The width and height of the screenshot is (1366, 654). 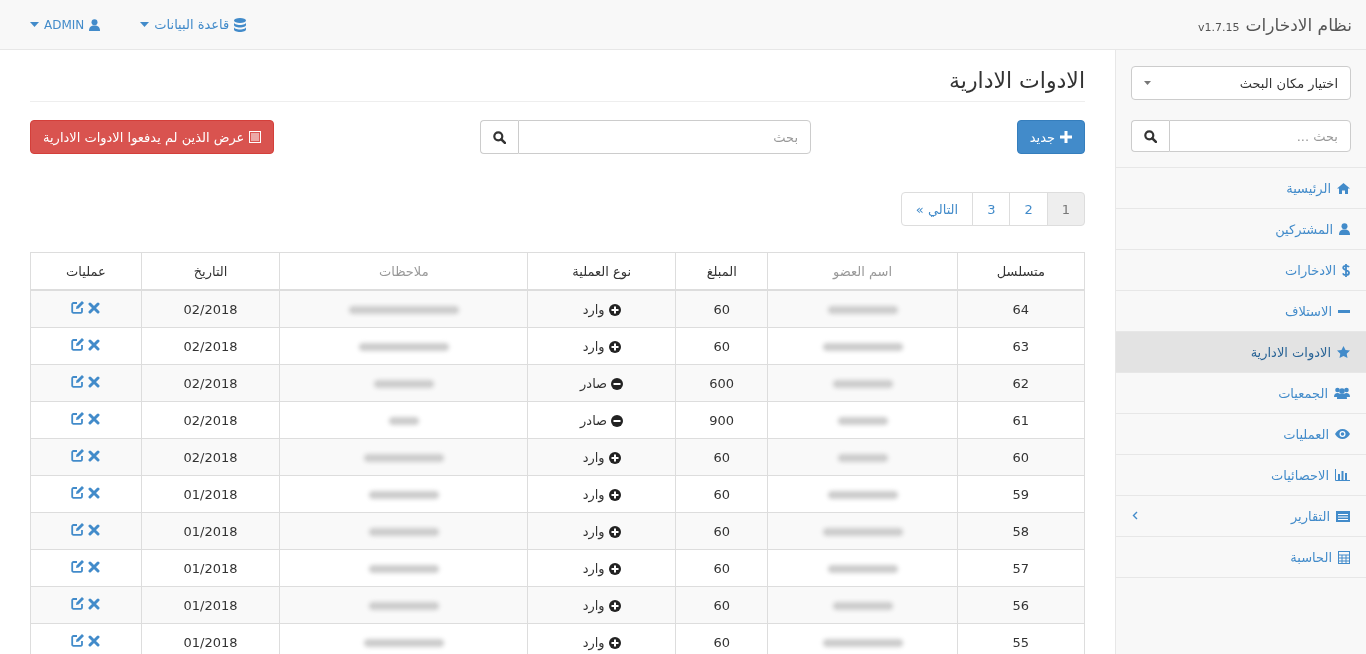 What do you see at coordinates (721, 420) in the screenshot?
I see `table-cell: 900` at bounding box center [721, 420].